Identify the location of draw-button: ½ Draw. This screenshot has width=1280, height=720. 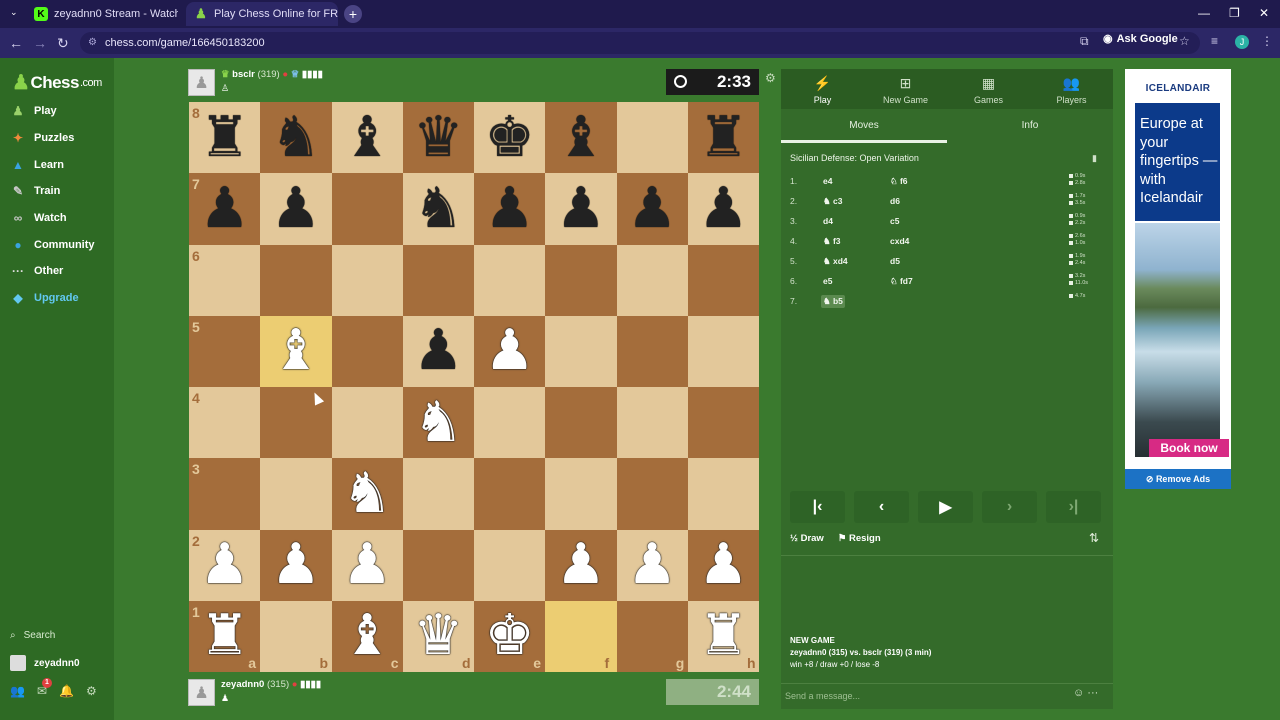
(807, 538).